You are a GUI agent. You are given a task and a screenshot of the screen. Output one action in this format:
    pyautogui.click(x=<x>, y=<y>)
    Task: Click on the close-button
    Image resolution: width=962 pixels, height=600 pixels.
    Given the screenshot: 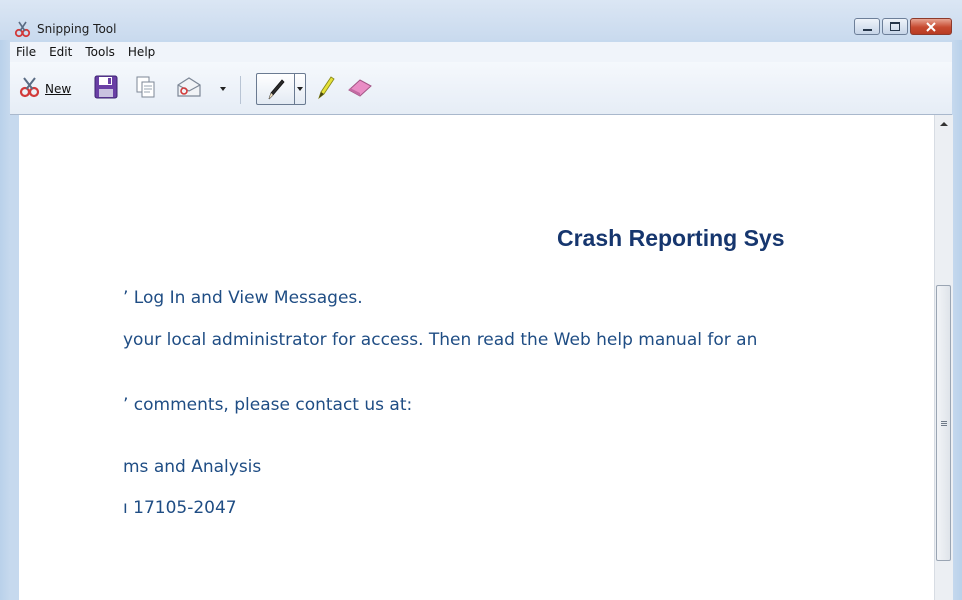 What is the action you would take?
    pyautogui.click(x=931, y=26)
    